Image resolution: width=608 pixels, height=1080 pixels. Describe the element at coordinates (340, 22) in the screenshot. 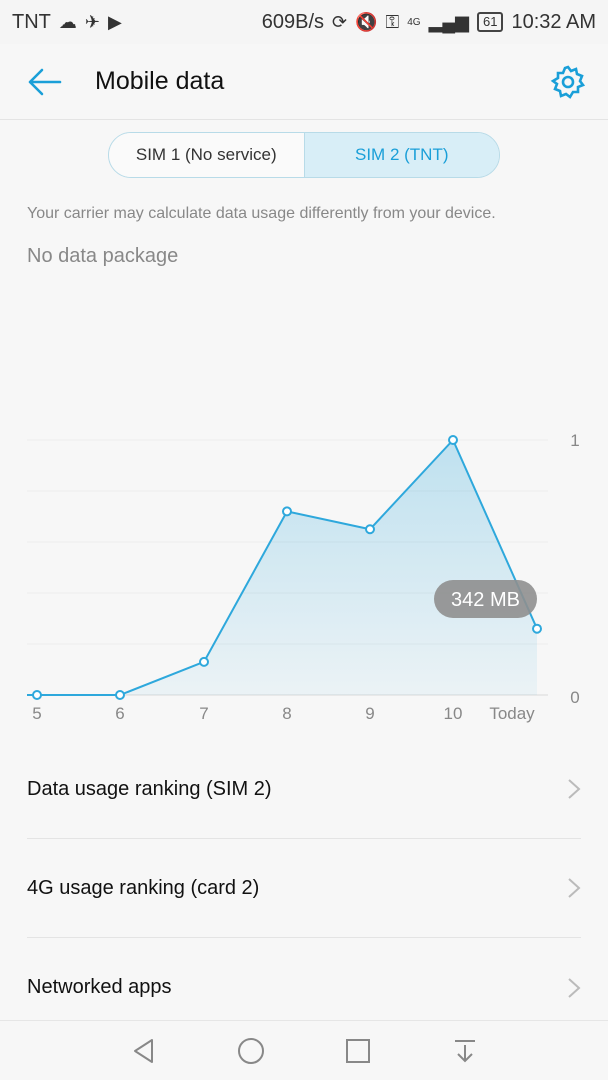

I see `sync-icon: ⟳` at that location.